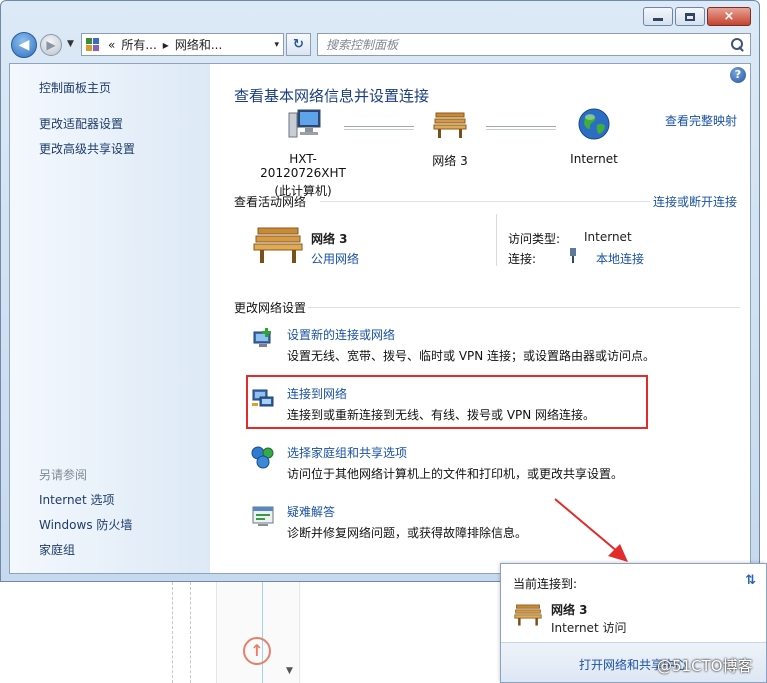 Image resolution: width=767 pixels, height=683 pixels. What do you see at coordinates (303, 166) in the screenshot?
I see `computer-node-label: HXT-20120726XHT` at bounding box center [303, 166].